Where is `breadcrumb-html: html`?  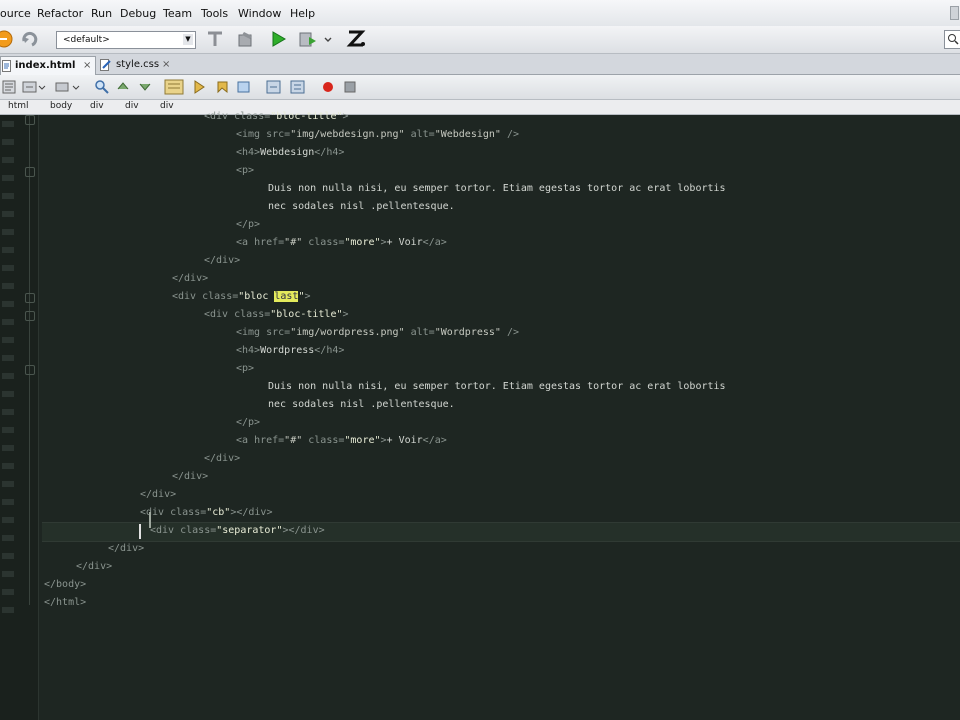
breadcrumb-html: html is located at coordinates (18, 106).